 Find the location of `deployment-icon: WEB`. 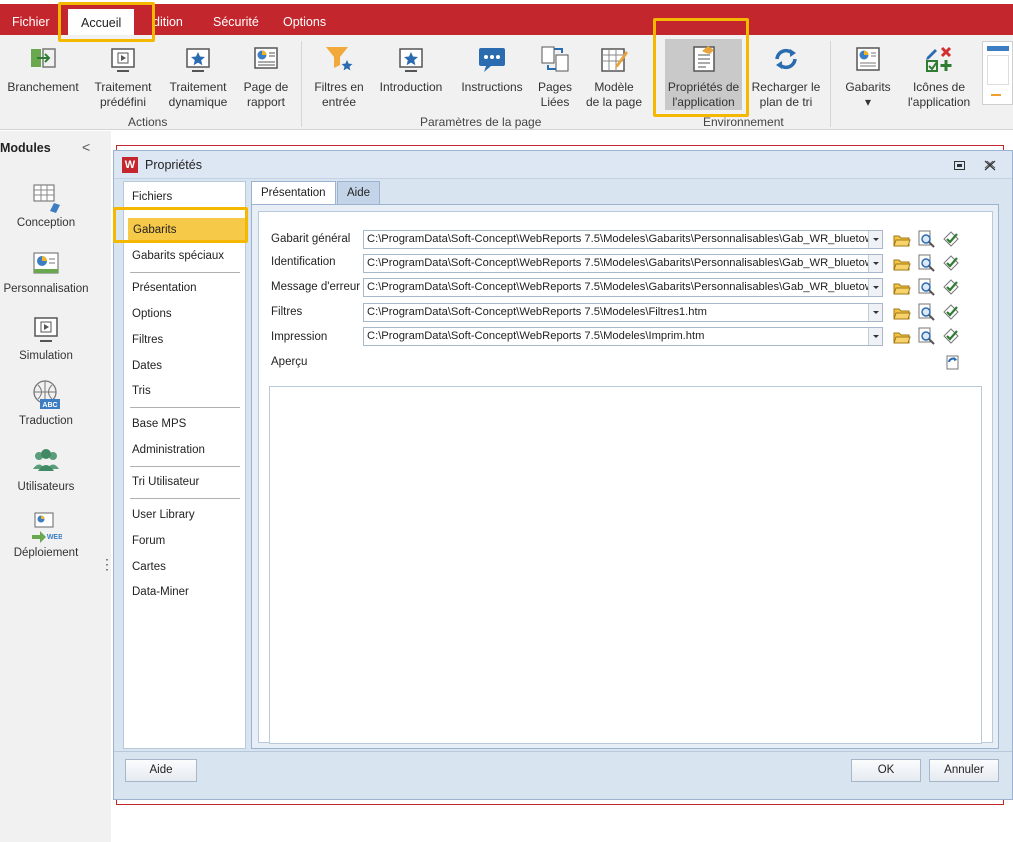

deployment-icon: WEB is located at coordinates (47, 527).